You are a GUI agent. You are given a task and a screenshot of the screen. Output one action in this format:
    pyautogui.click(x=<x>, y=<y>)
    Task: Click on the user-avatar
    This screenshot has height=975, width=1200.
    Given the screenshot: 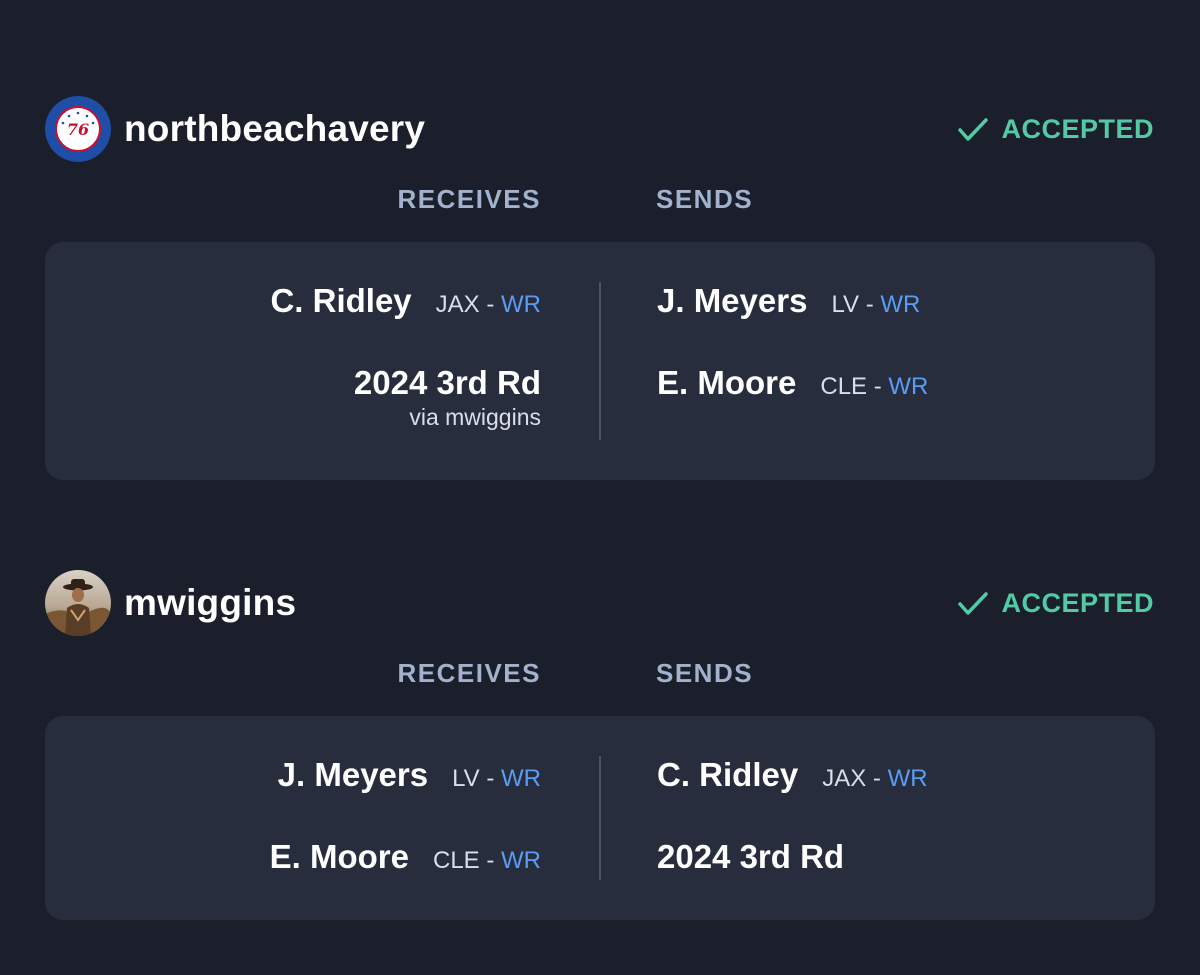 What is the action you would take?
    pyautogui.click(x=78, y=603)
    